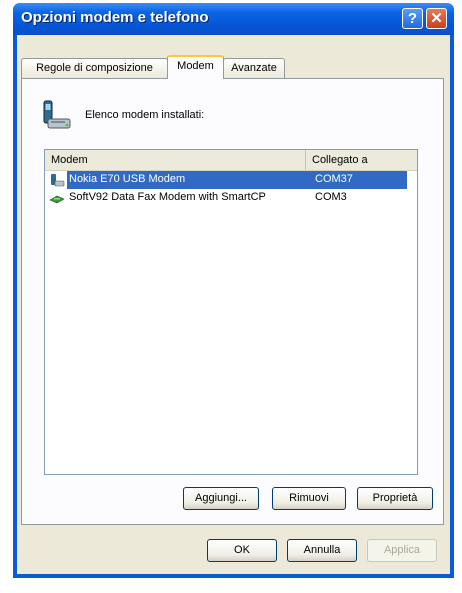 The image size is (462, 593). I want to click on modem-port: COM37, so click(334, 179).